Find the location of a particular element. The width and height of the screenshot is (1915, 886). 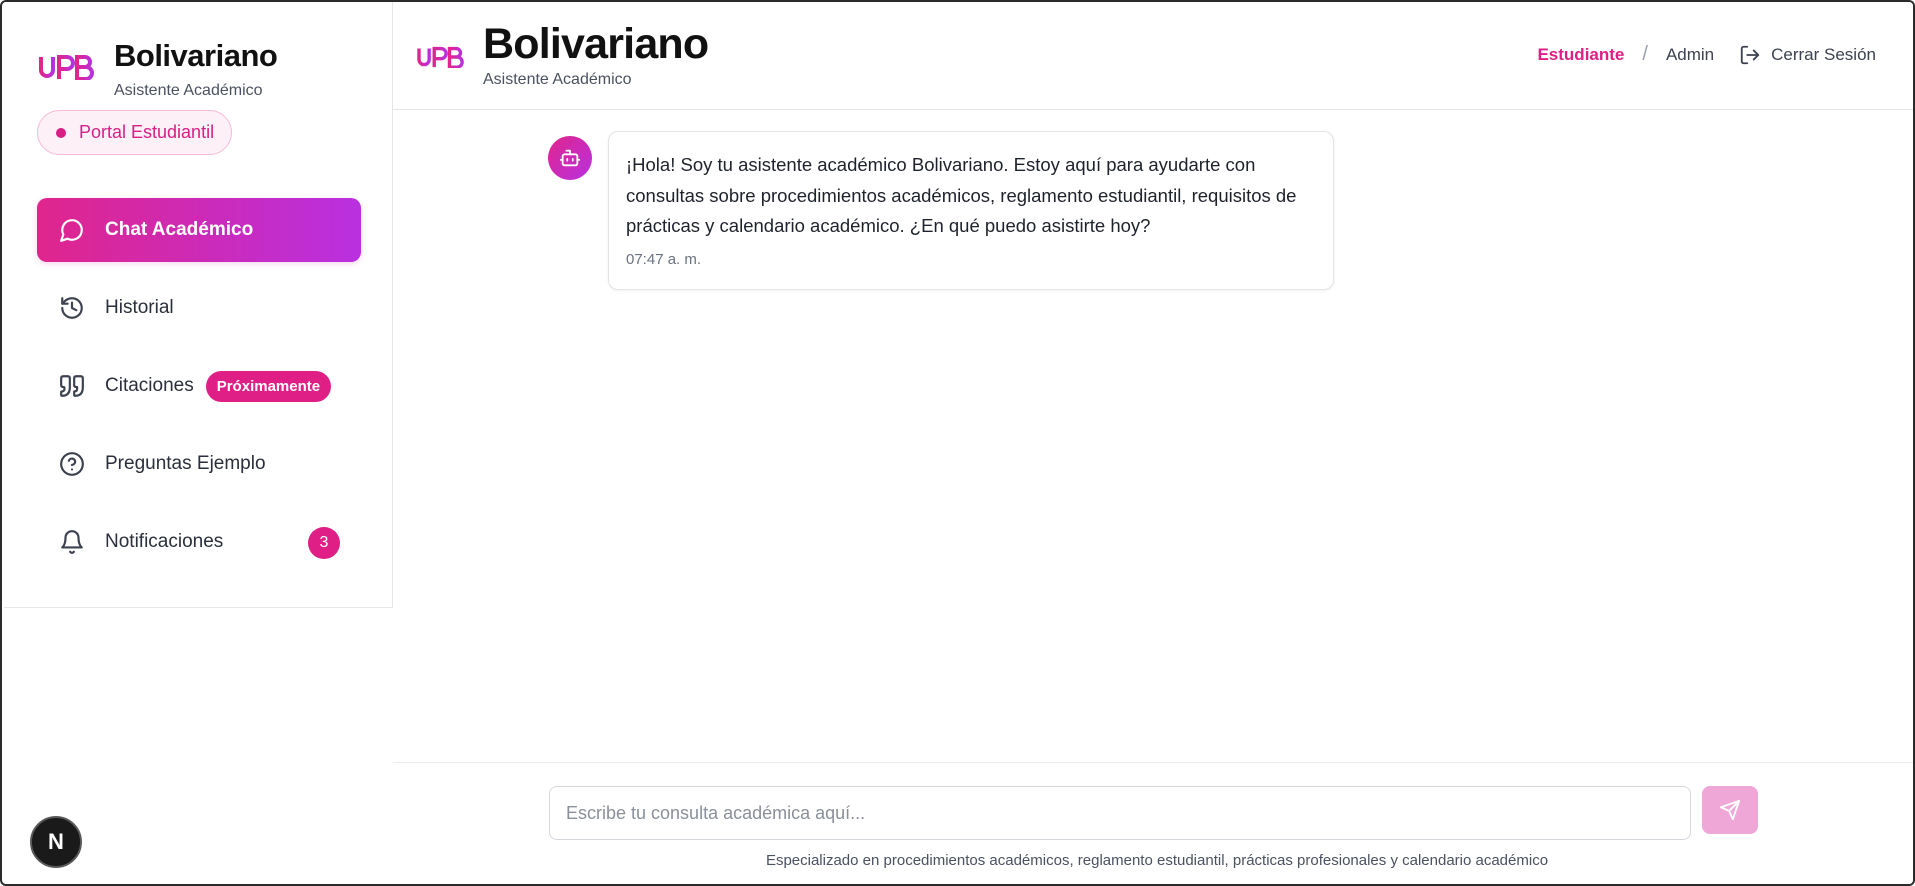

send-button is located at coordinates (1730, 810).